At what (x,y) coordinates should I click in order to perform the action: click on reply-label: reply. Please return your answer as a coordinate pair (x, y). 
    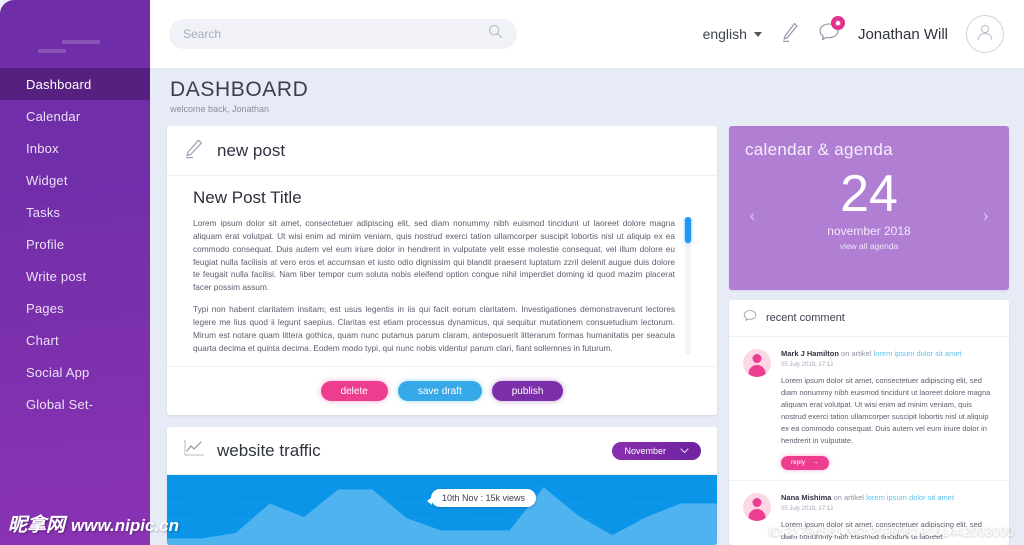
    Looking at the image, I should click on (798, 463).